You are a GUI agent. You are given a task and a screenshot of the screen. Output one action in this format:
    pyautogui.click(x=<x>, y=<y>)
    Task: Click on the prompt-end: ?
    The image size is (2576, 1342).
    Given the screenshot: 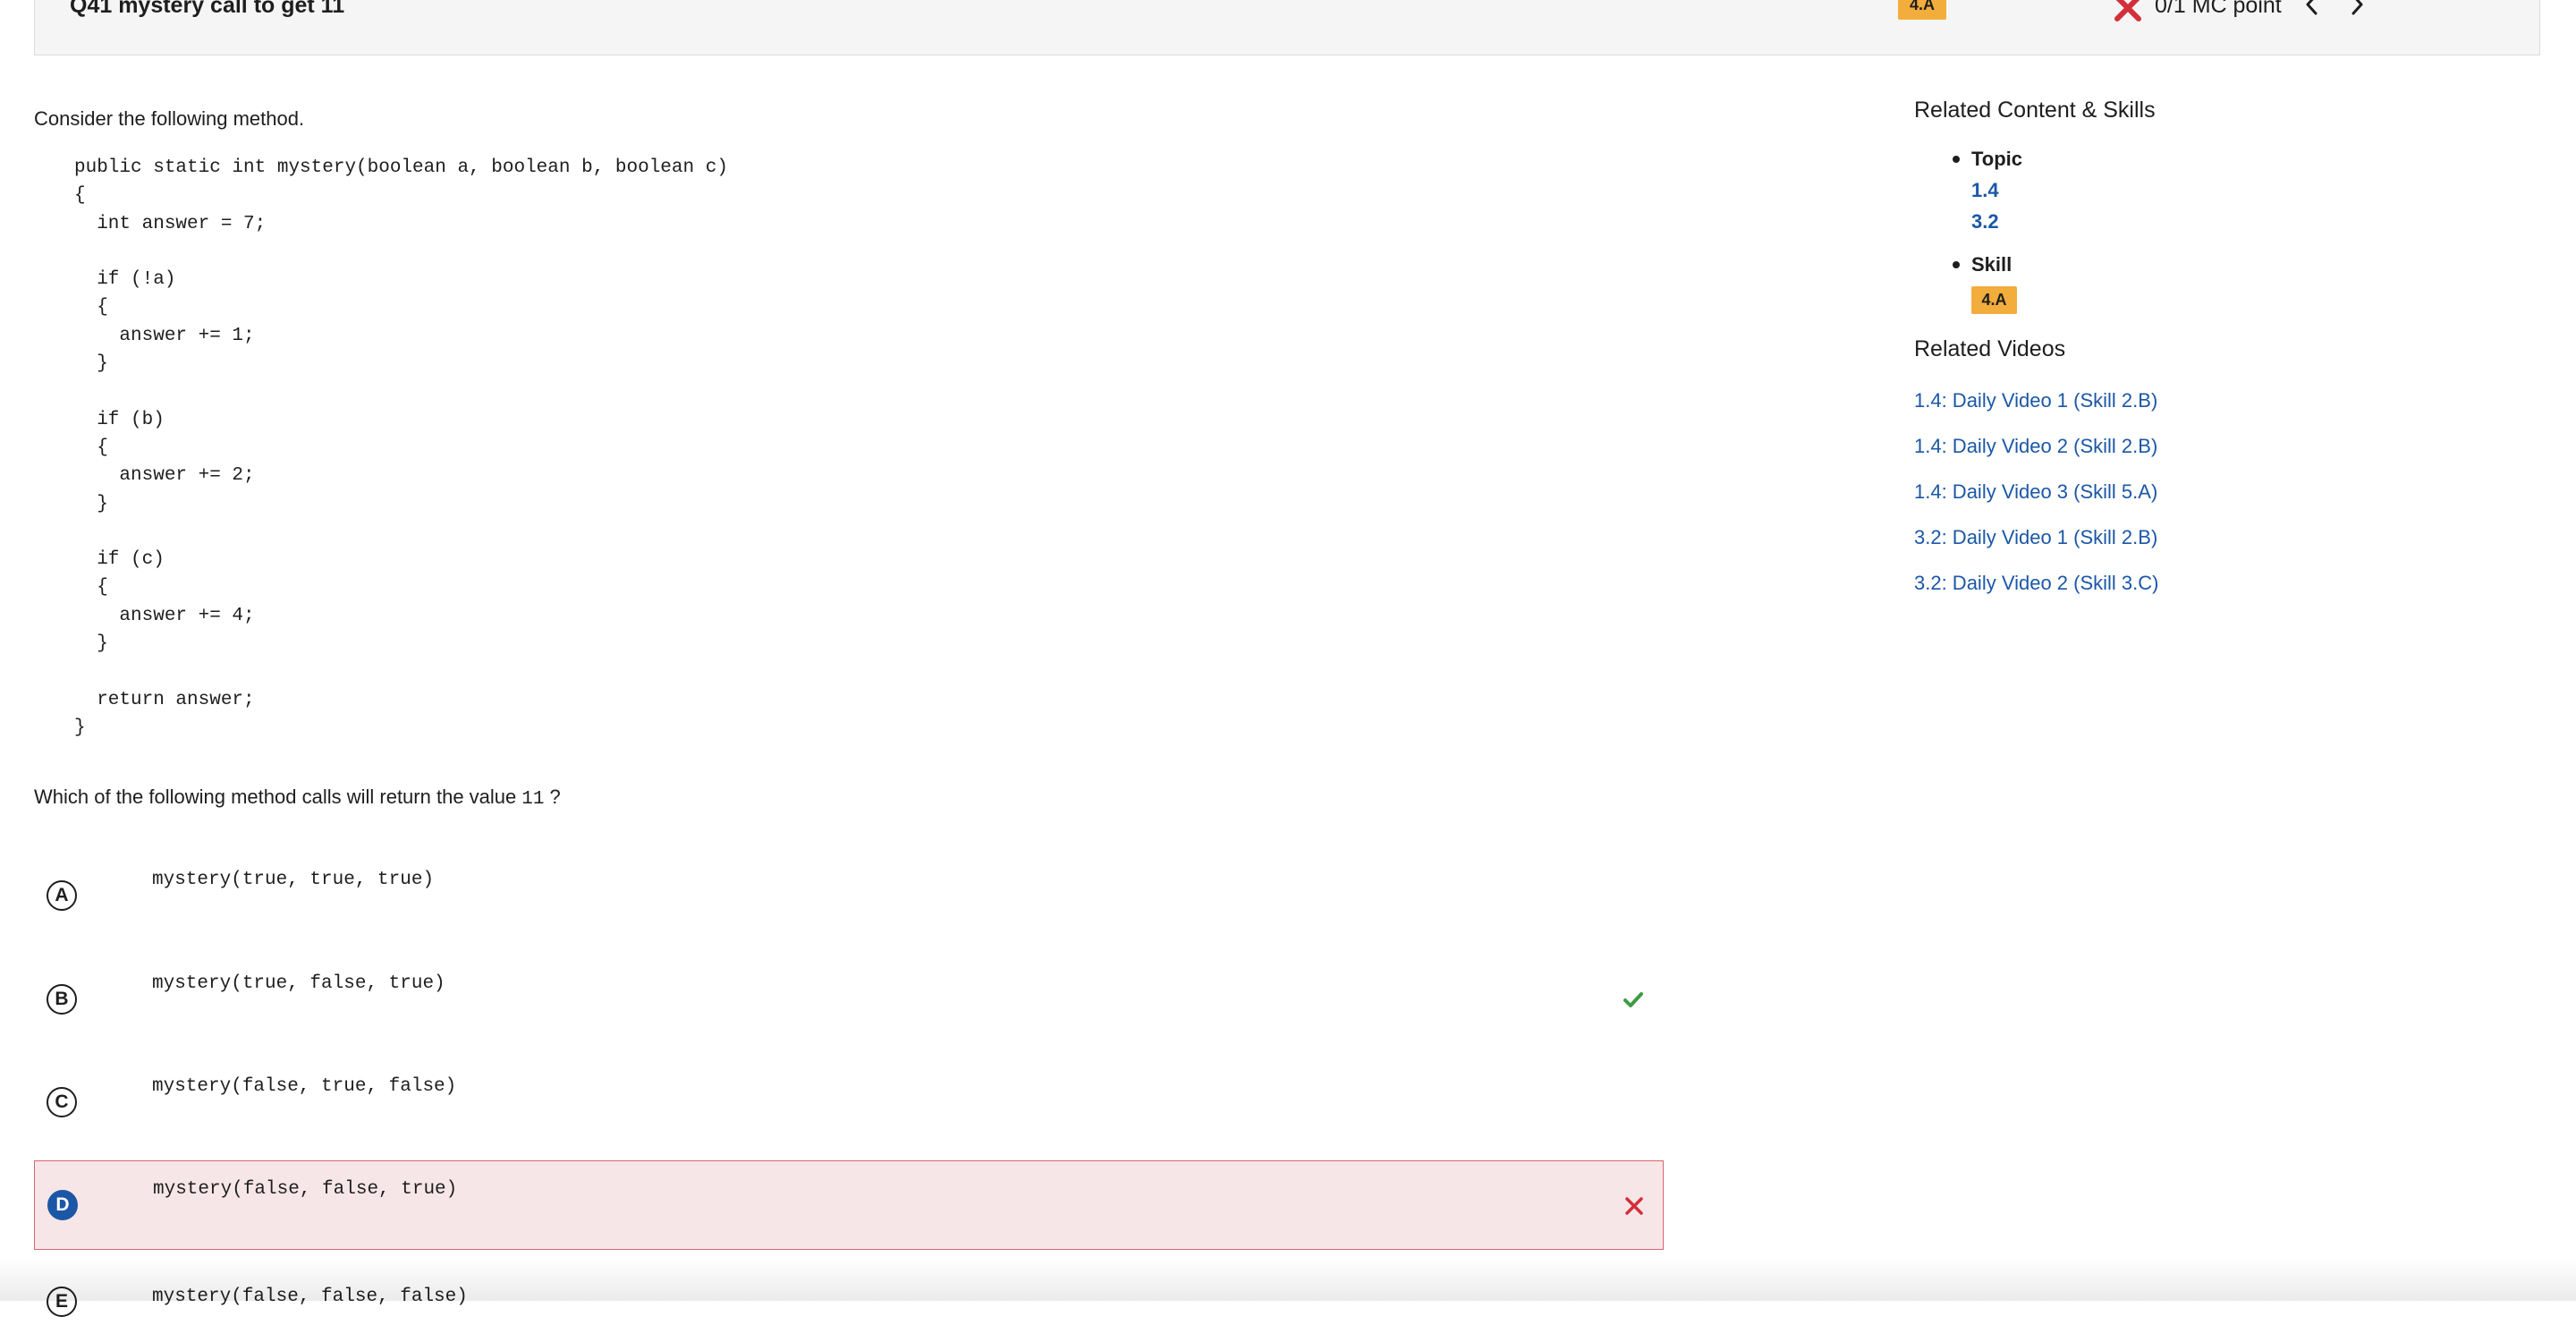 What is the action you would take?
    pyautogui.click(x=555, y=797)
    